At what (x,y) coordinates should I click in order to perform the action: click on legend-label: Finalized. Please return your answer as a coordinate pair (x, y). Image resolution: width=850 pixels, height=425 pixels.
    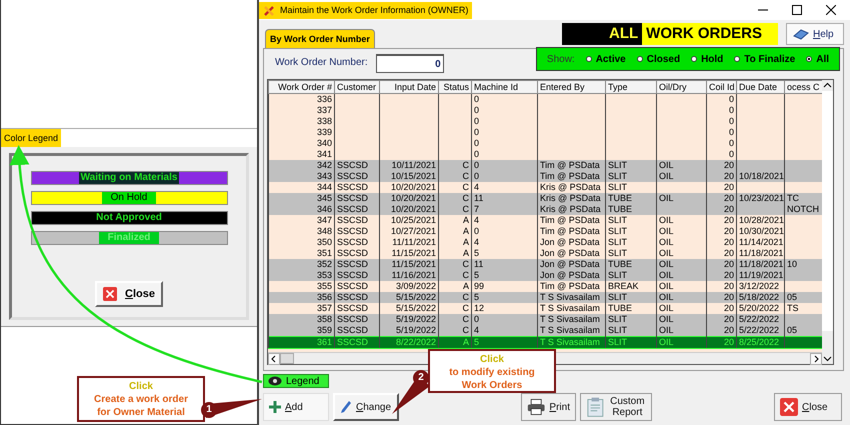
    Looking at the image, I should click on (129, 238).